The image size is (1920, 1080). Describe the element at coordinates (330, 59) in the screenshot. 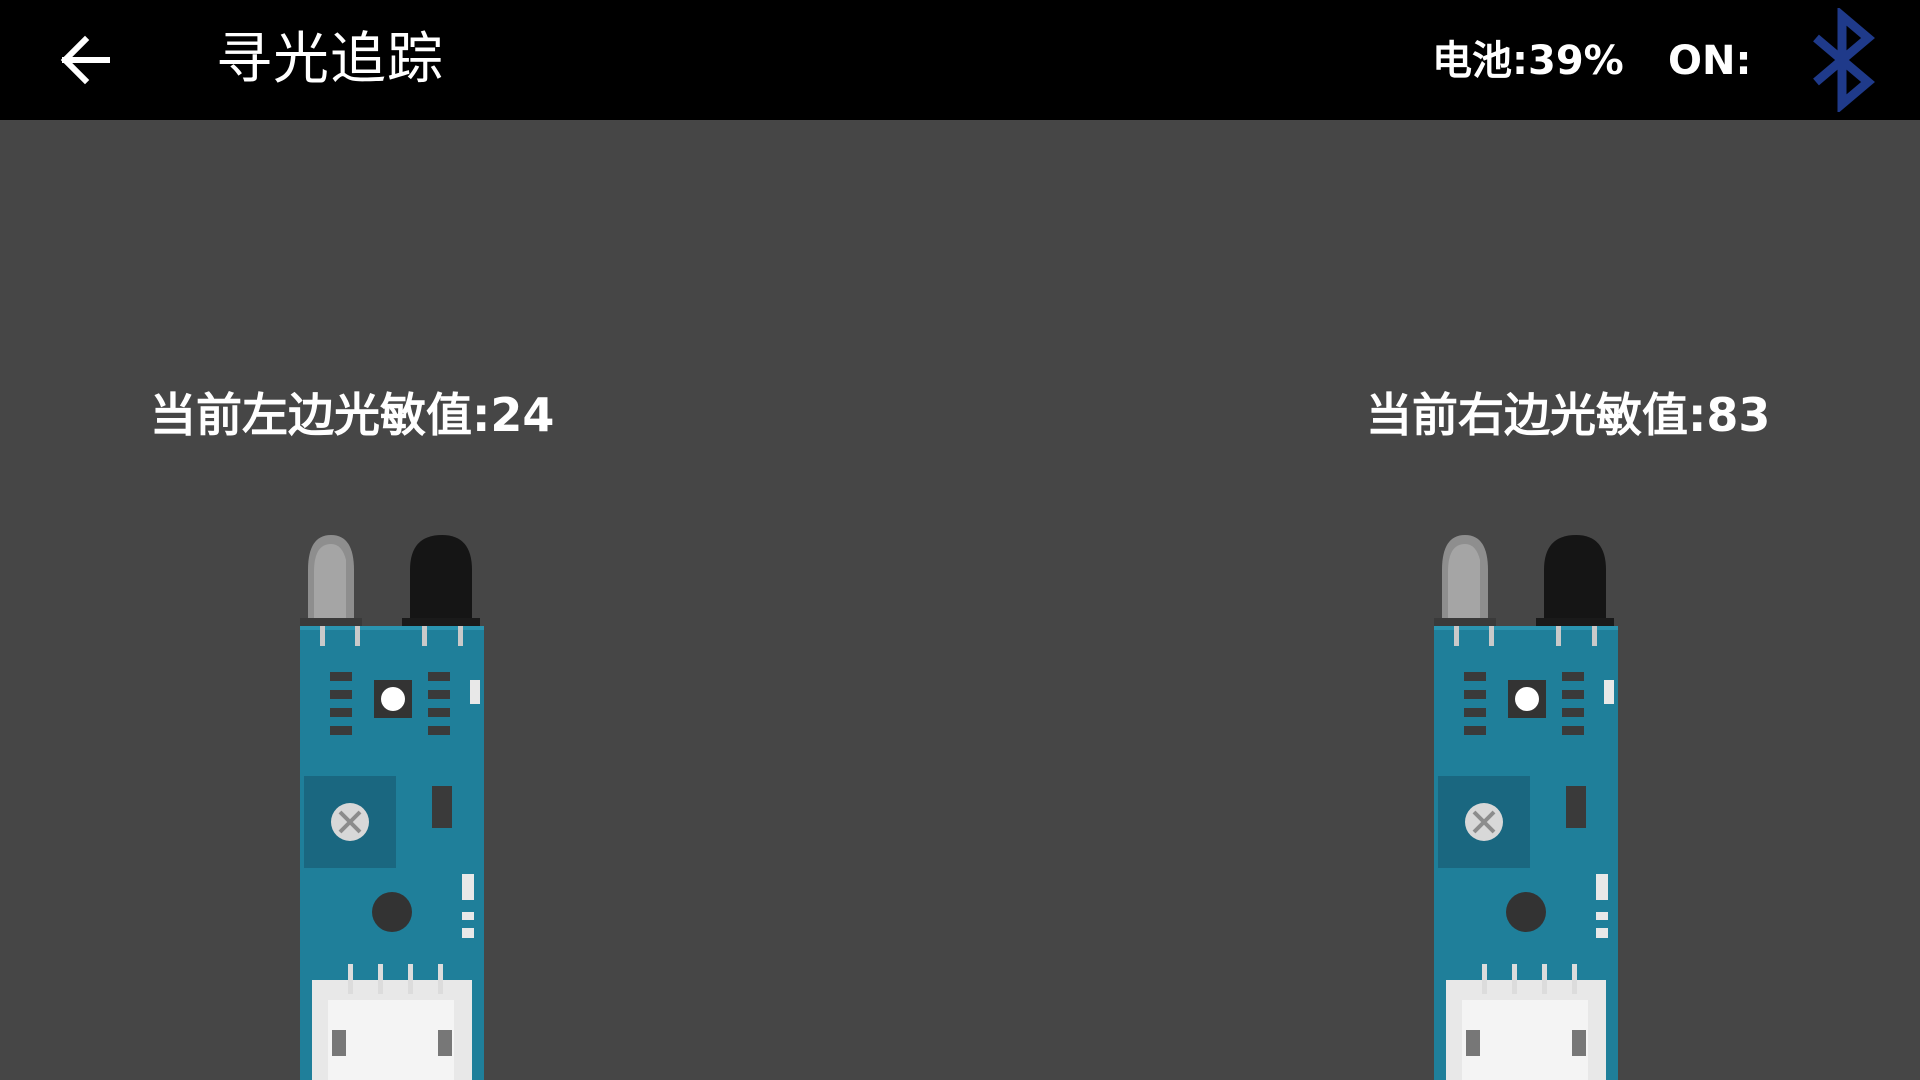

I see `page-title: 寻光追踪` at that location.